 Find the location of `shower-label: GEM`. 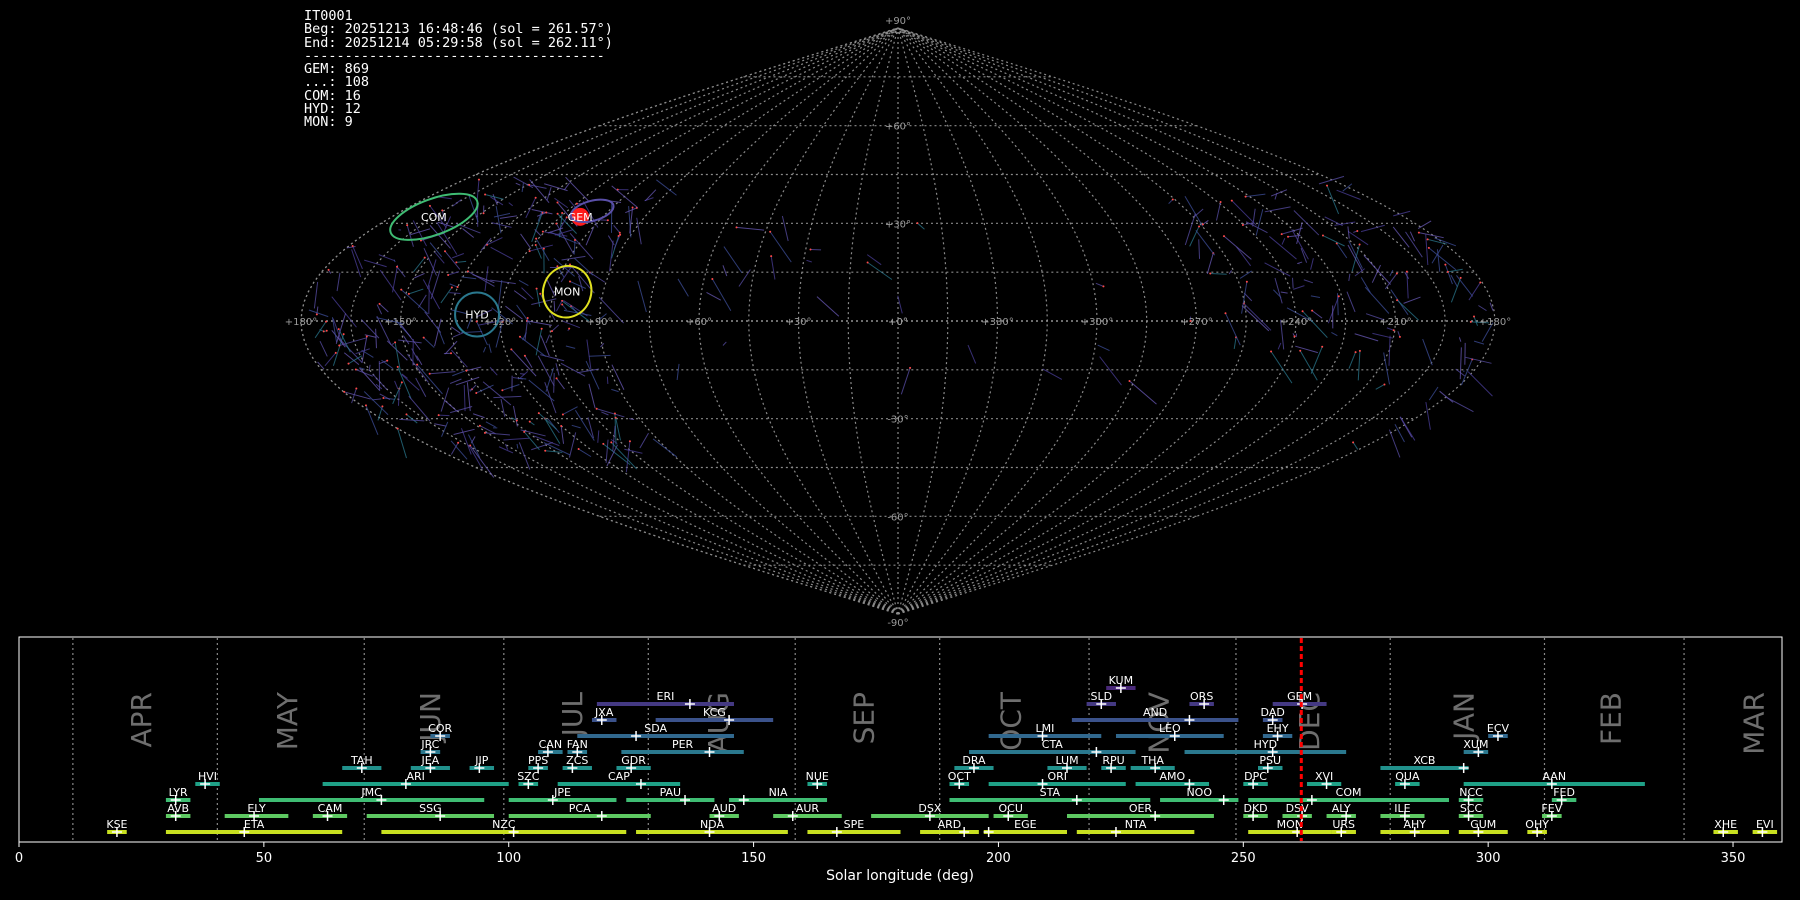

shower-label: GEM is located at coordinates (1299, 696).